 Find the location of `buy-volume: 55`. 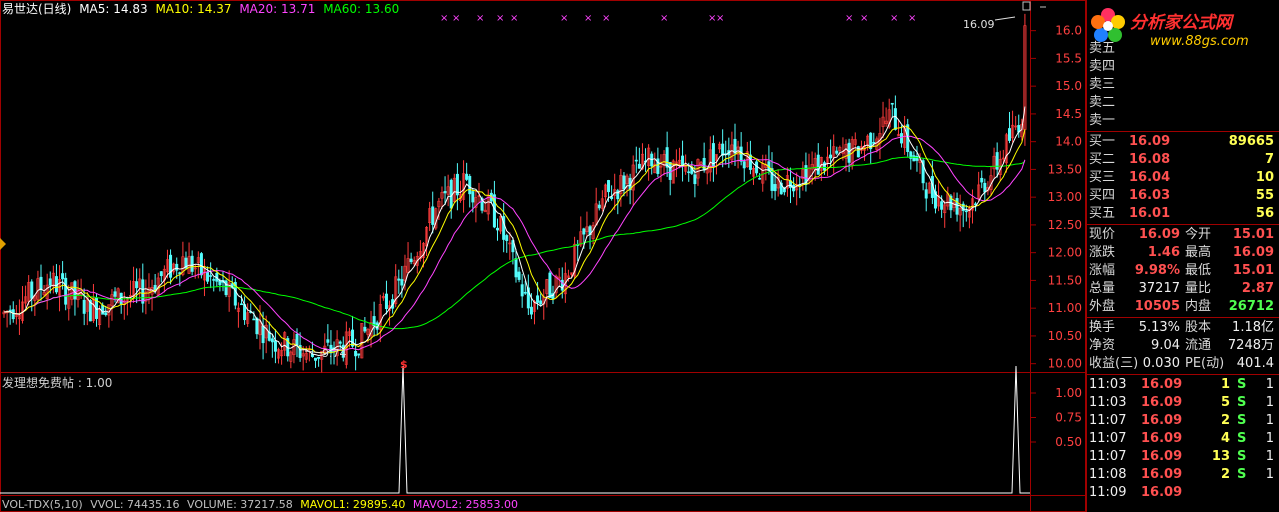

buy-volume: 55 is located at coordinates (1264, 195).